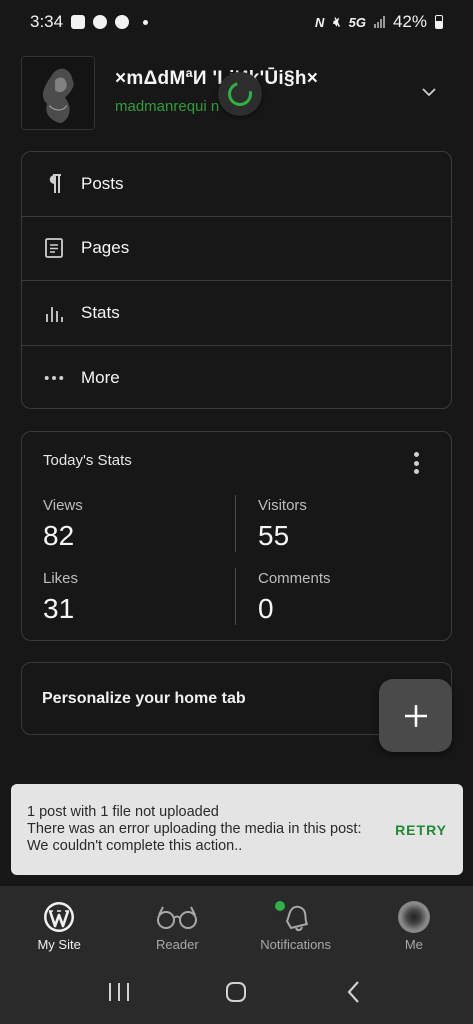 The image size is (473, 1024). What do you see at coordinates (282, 505) in the screenshot?
I see `stat-label-visitors: Visitors` at bounding box center [282, 505].